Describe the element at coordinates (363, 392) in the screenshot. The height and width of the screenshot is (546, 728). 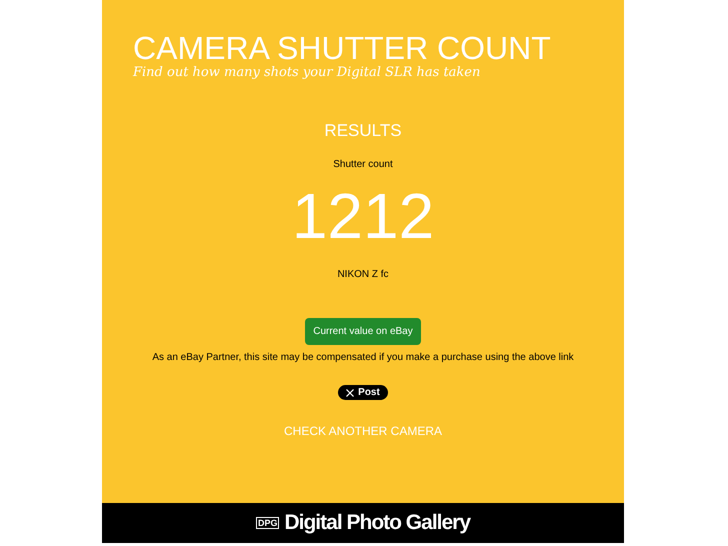
I see `x-post-button: Post` at that location.